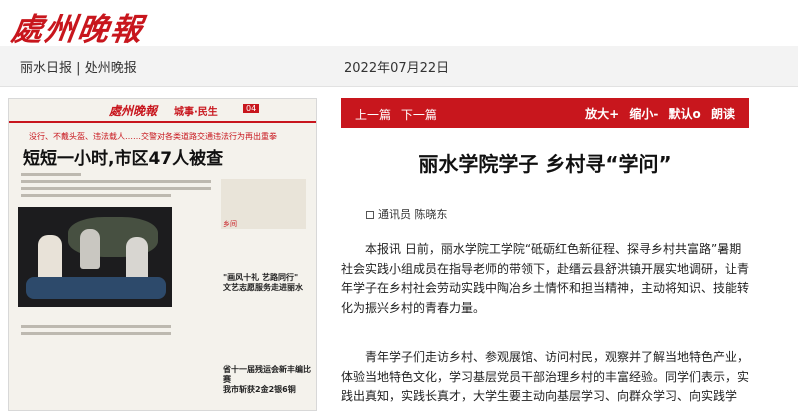 This screenshot has width=798, height=411. What do you see at coordinates (123, 156) in the screenshot?
I see `thumbnail-headline: 短短一小时,市区47人被查` at bounding box center [123, 156].